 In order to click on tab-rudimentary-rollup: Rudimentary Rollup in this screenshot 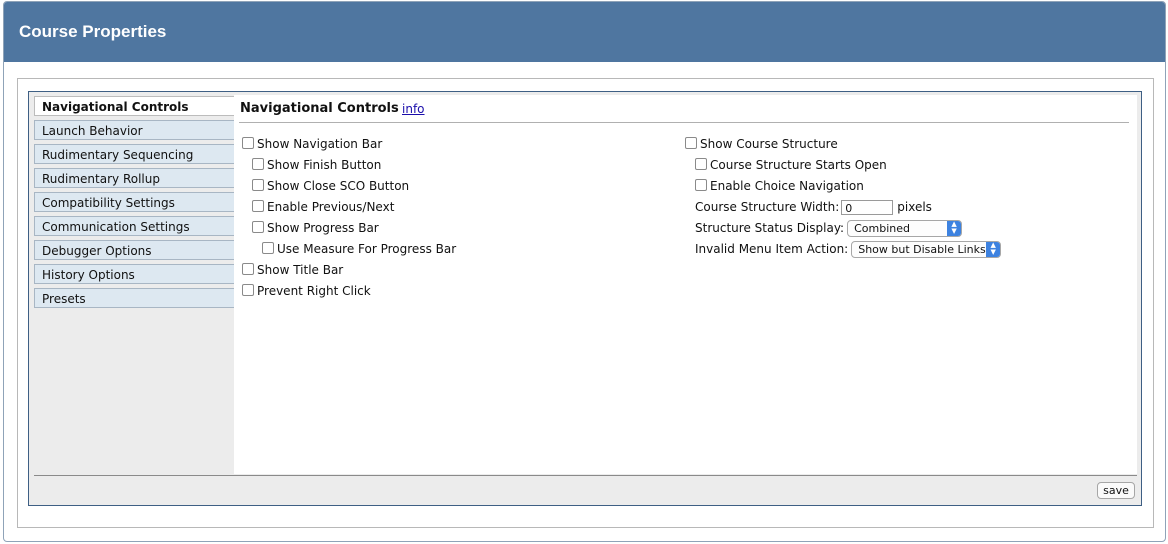, I will do `click(134, 178)`.